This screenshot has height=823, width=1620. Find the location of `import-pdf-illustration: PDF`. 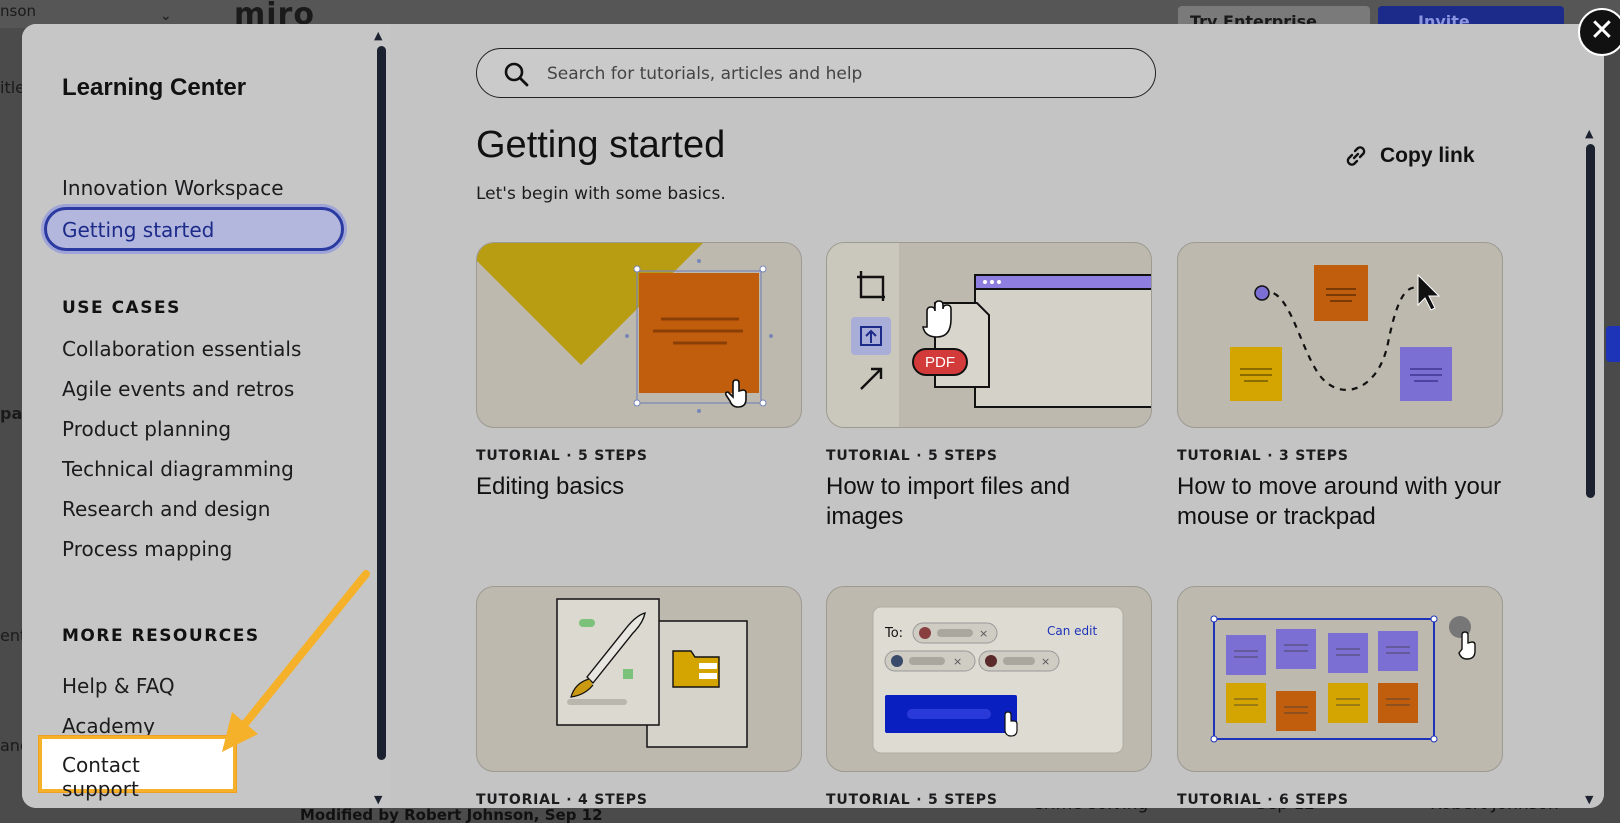

import-pdf-illustration: PDF is located at coordinates (989, 335).